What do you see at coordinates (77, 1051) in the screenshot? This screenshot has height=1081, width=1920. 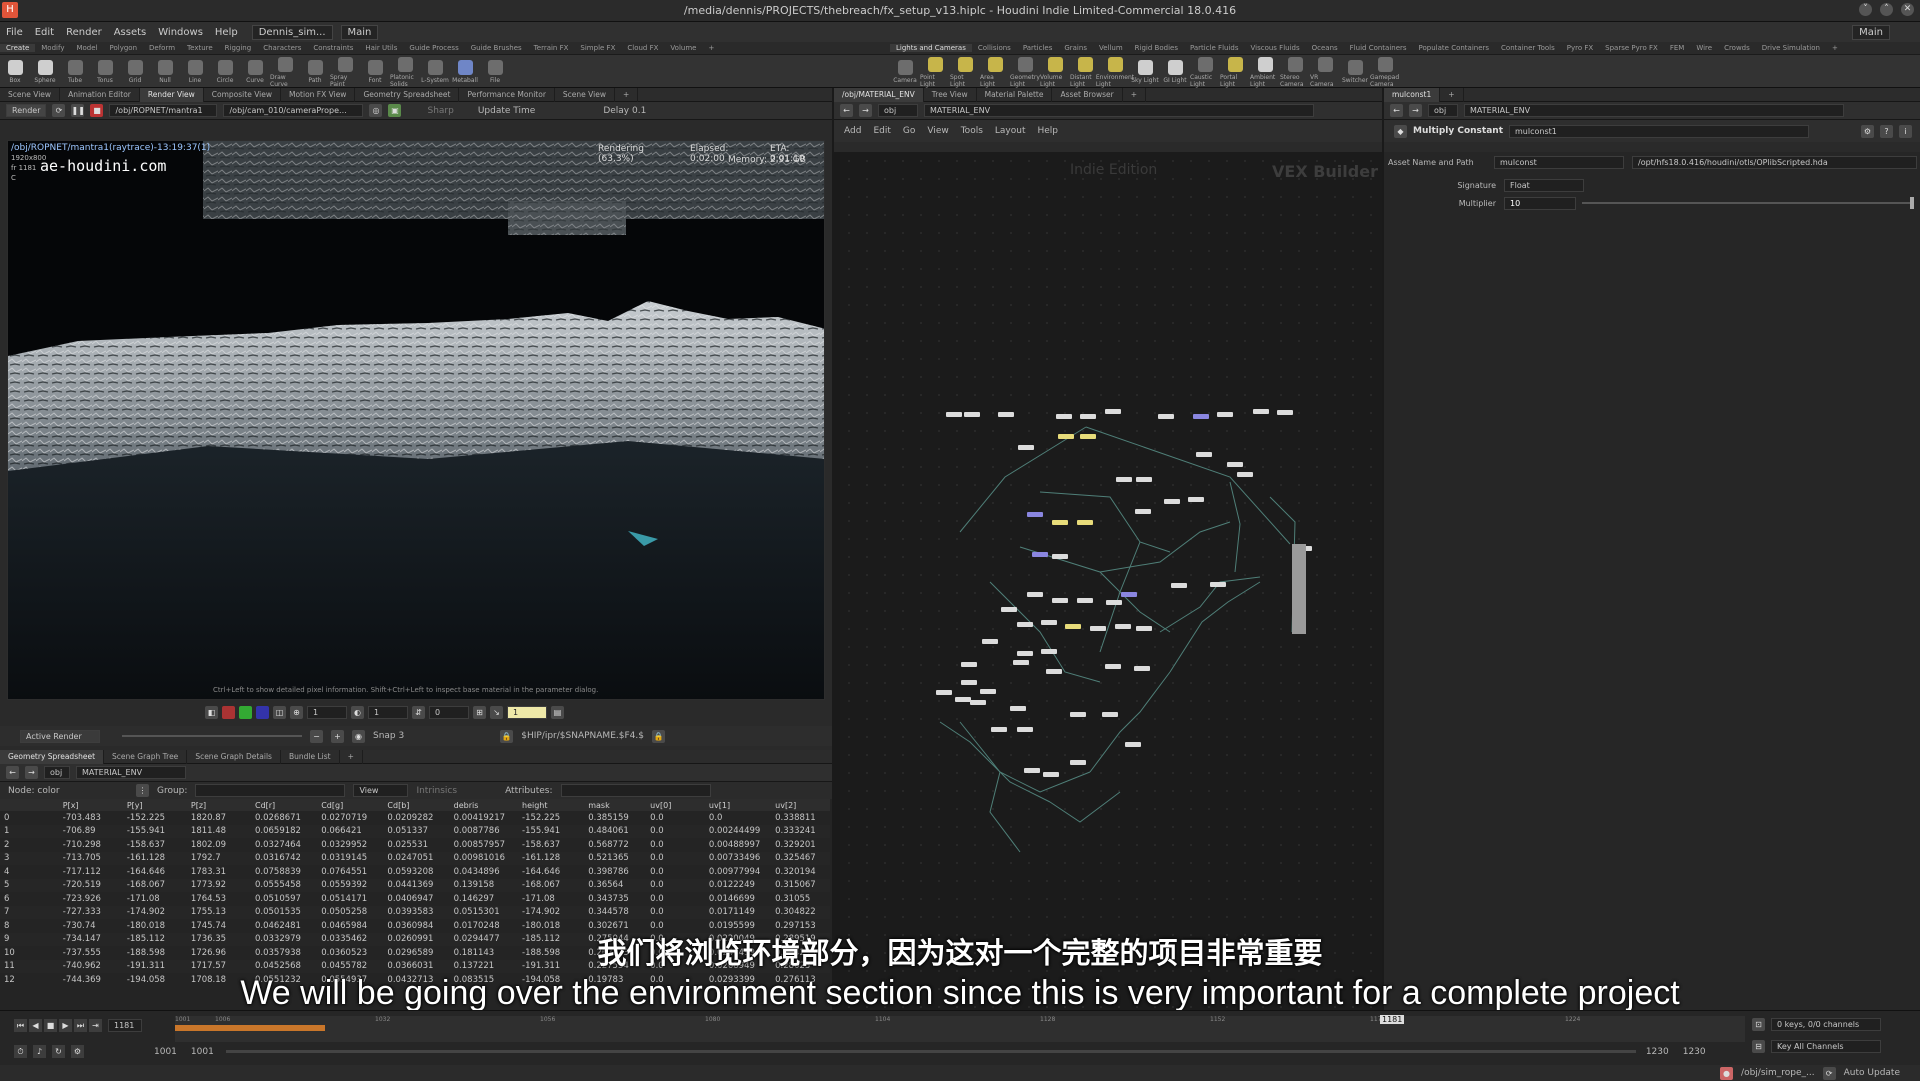 I see `settings-icon: ⚙` at bounding box center [77, 1051].